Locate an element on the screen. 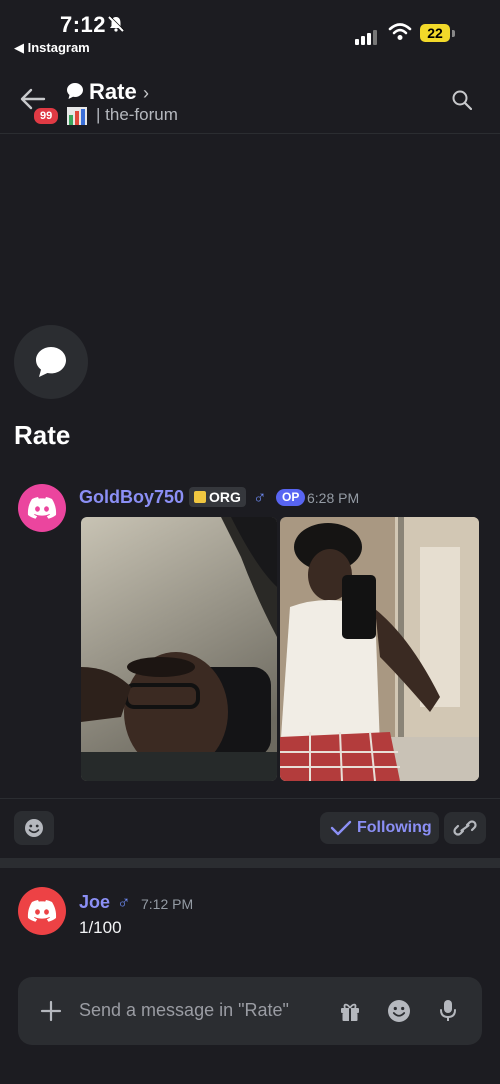 The image size is (500, 1084). crown-icon is located at coordinates (200, 497).